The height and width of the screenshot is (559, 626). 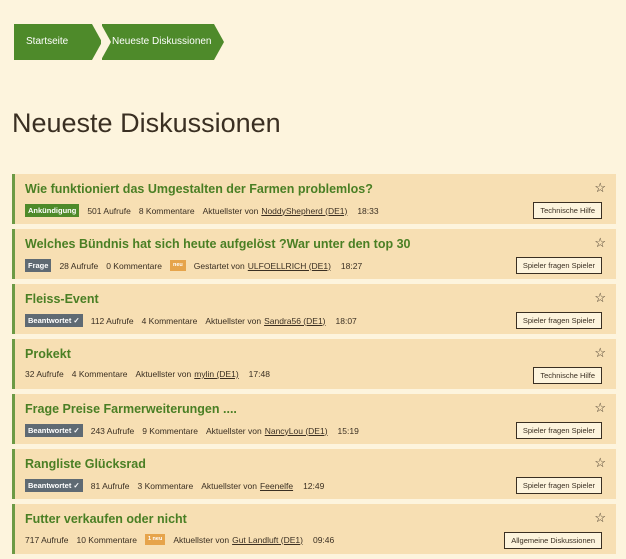 What do you see at coordinates (106, 519) in the screenshot?
I see `discussion-title-link: Futter verkaufen oder nicht` at bounding box center [106, 519].